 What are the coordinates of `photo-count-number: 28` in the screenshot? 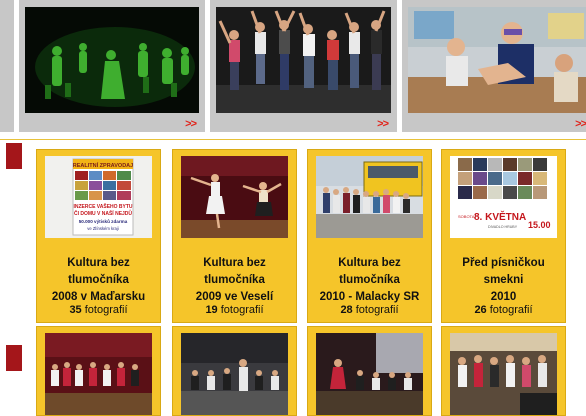 It's located at (346, 310).